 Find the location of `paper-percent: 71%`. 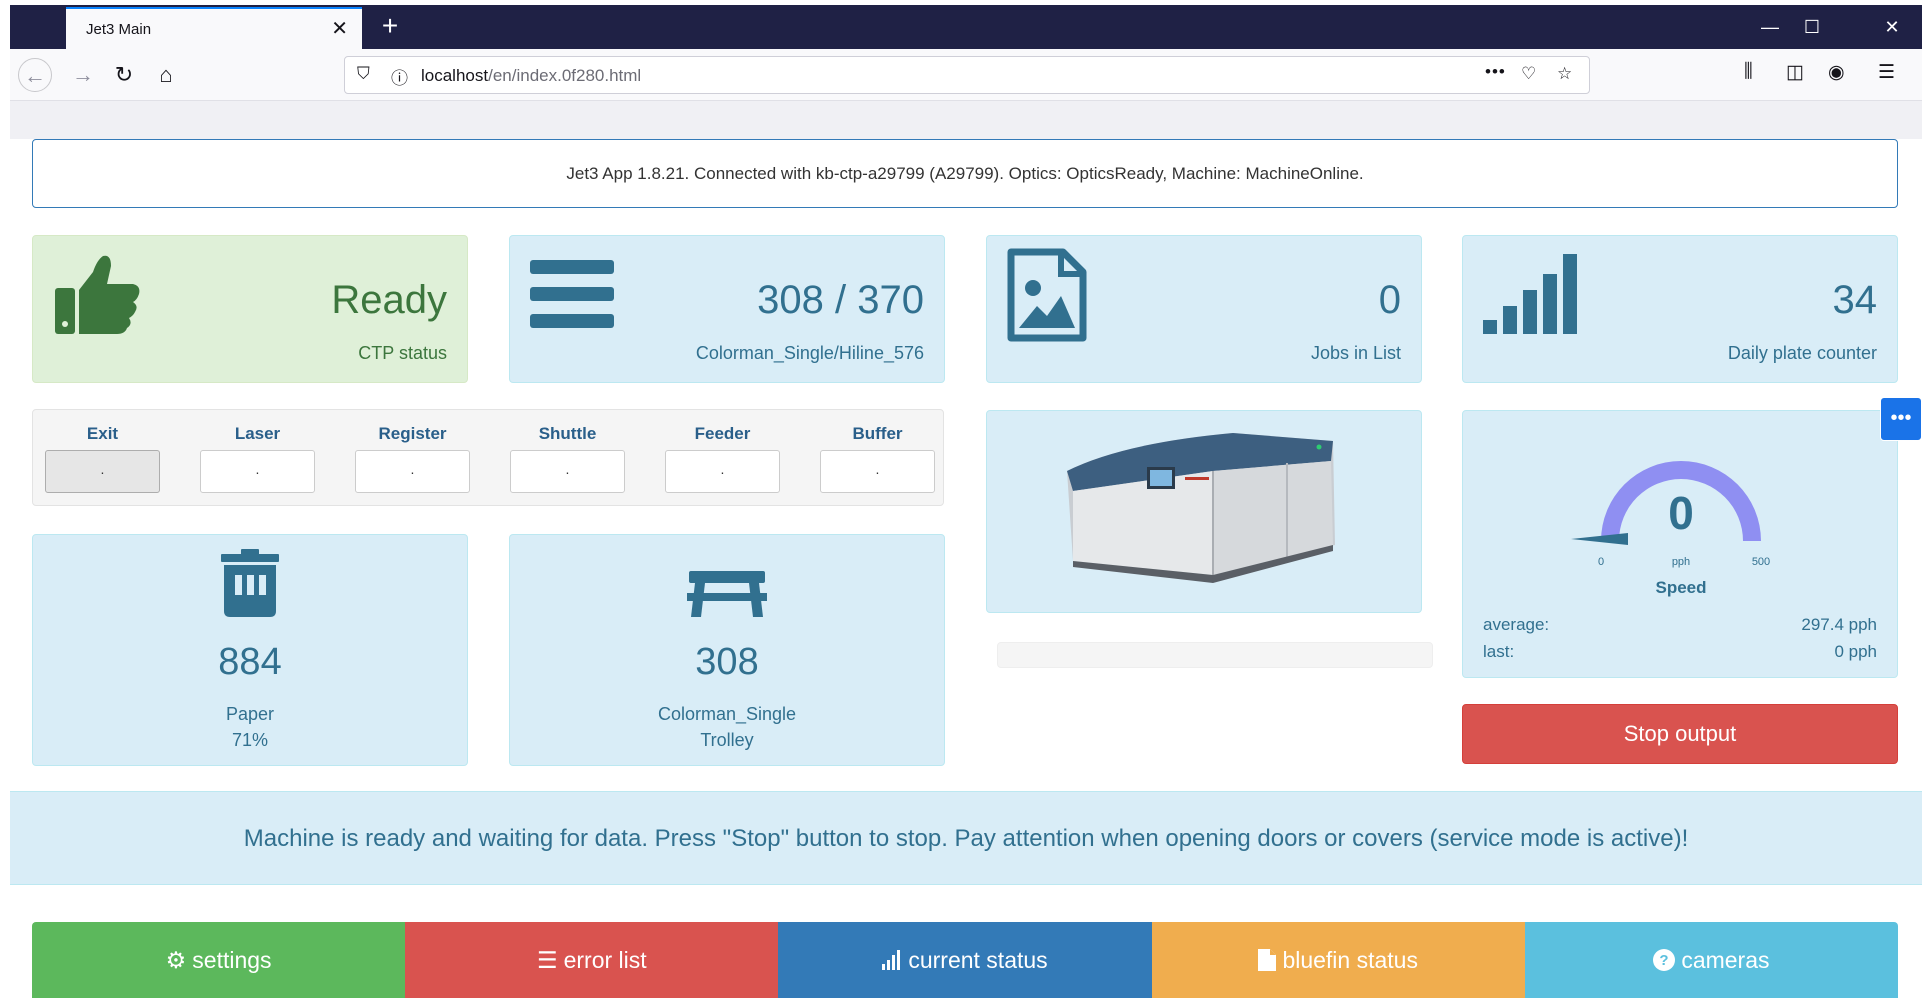

paper-percent: 71% is located at coordinates (250, 740).